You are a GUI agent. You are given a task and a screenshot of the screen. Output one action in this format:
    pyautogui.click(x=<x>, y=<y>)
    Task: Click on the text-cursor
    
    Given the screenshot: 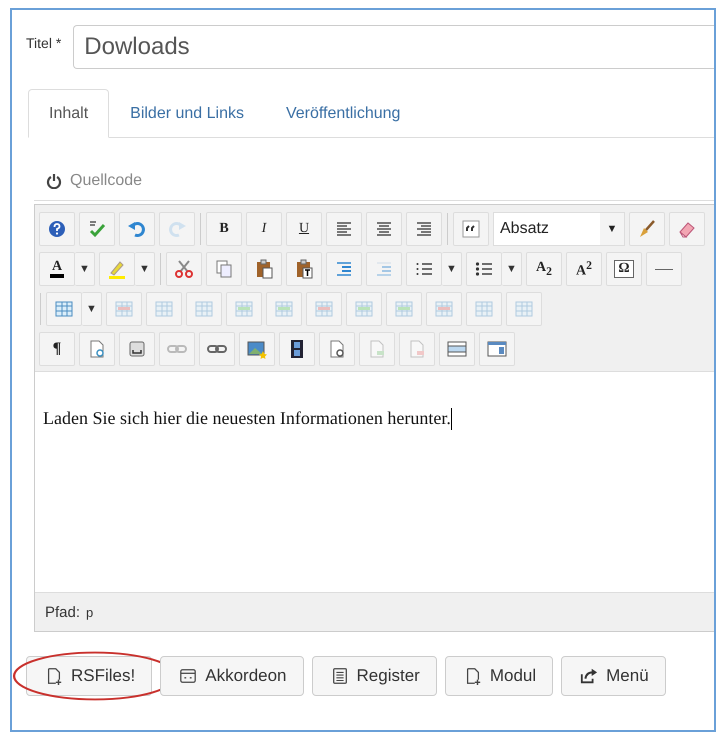 What is the action you would take?
    pyautogui.click(x=451, y=419)
    